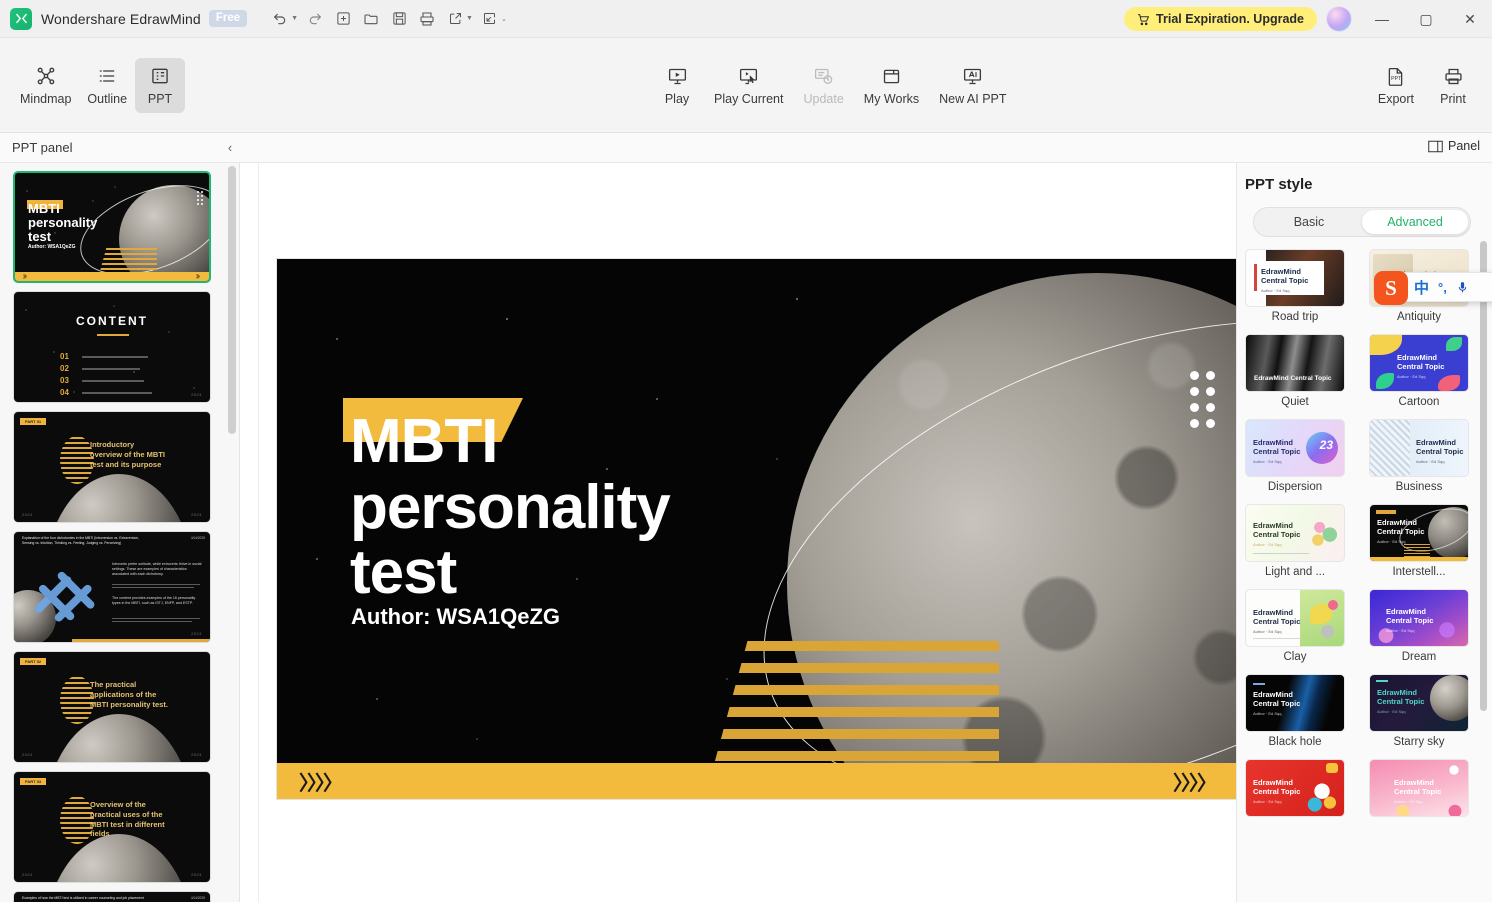 The image size is (1492, 902). Describe the element at coordinates (27, 754) in the screenshot. I see `thumb-footer-left: 2024` at that location.